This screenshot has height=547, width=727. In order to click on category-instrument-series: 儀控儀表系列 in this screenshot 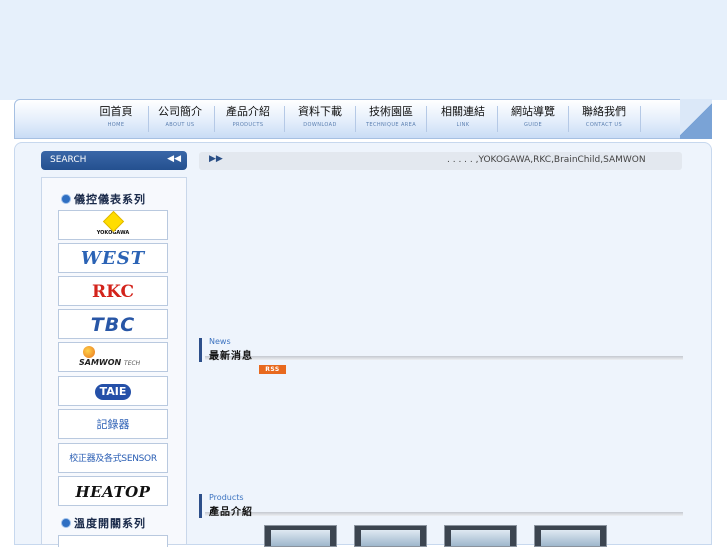, I will do `click(103, 199)`.